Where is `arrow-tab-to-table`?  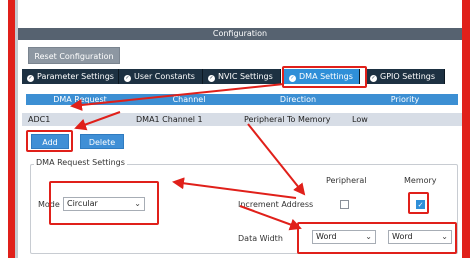 arrow-tab-to-table is located at coordinates (177, 97).